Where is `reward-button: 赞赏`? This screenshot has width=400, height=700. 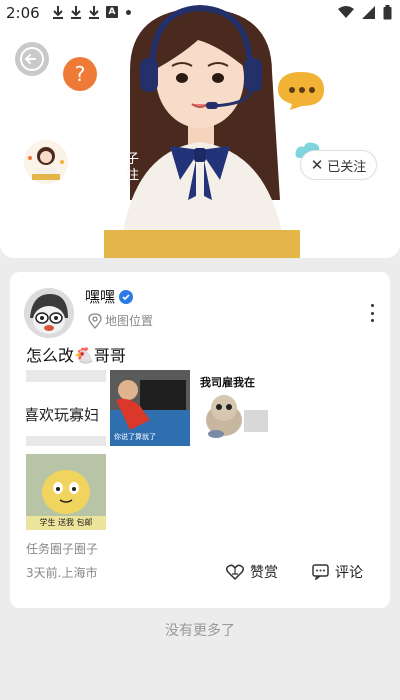 reward-button: 赞赏 is located at coordinates (252, 572).